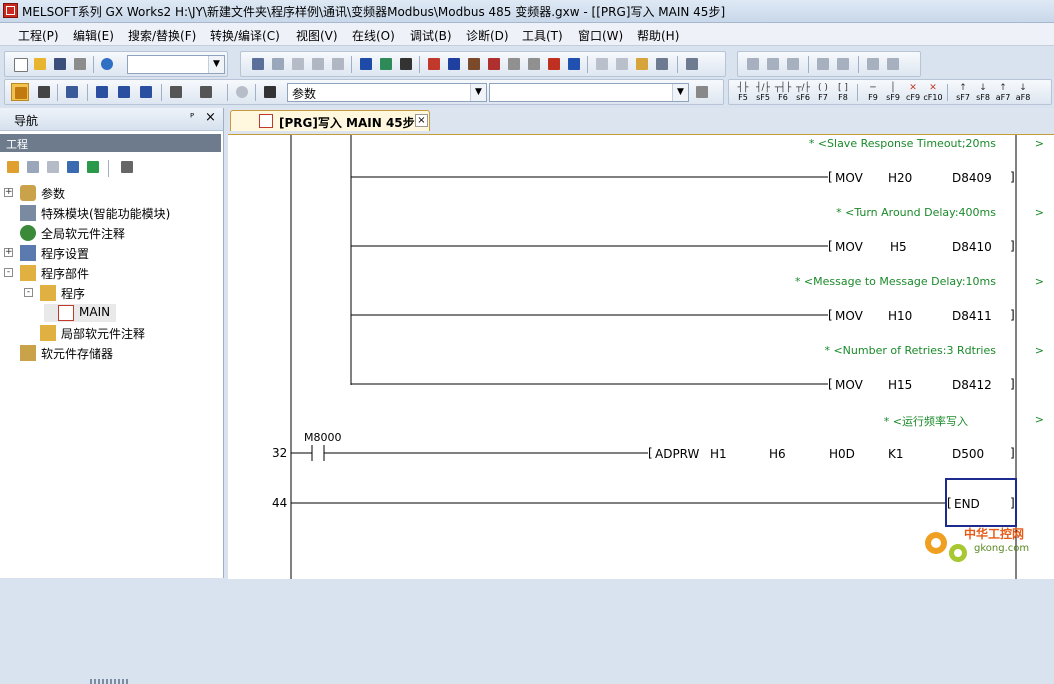 Image resolution: width=1054 pixels, height=684 pixels. What do you see at coordinates (48, 293) in the screenshot?
I see `folder-icon` at bounding box center [48, 293].